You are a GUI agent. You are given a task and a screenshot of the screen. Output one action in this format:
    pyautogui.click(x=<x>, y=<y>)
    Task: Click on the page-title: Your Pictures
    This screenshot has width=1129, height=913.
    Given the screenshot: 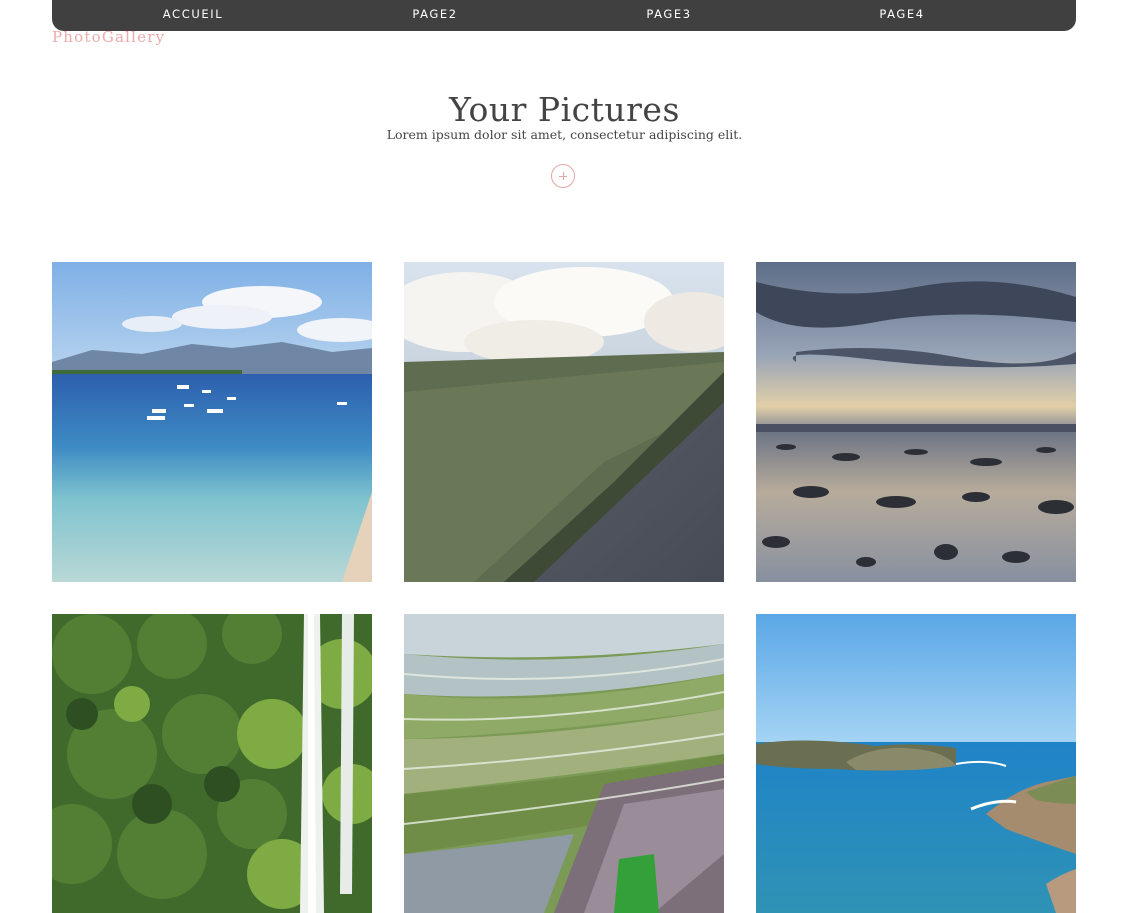 What is the action you would take?
    pyautogui.click(x=564, y=109)
    